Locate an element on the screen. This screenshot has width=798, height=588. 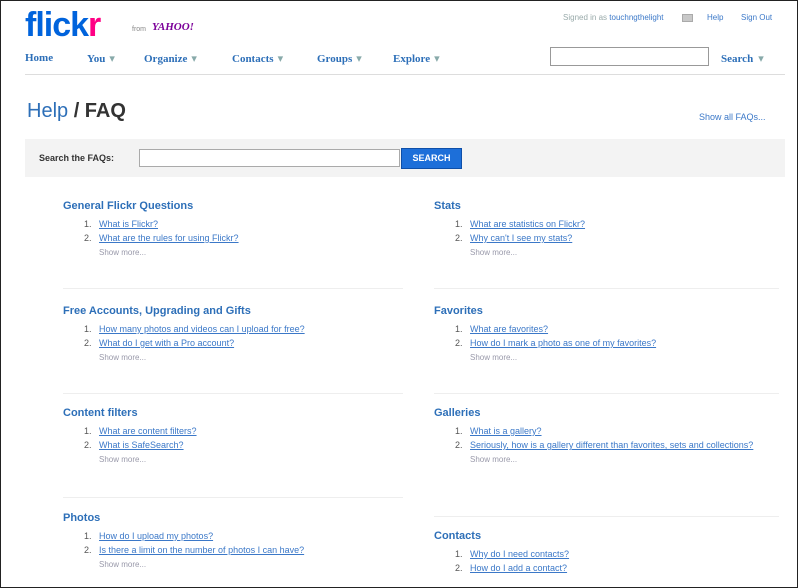
faq-question-link: How do I upload my photos? is located at coordinates (156, 536).